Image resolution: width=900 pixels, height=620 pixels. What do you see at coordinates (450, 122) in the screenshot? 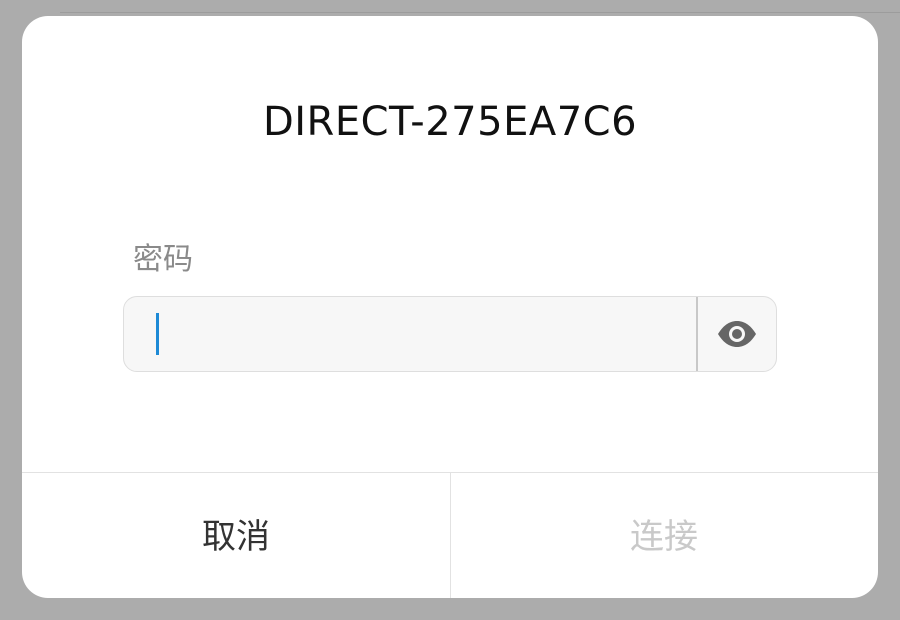
I see `network-name-title: DIRECT-275EA7C6` at bounding box center [450, 122].